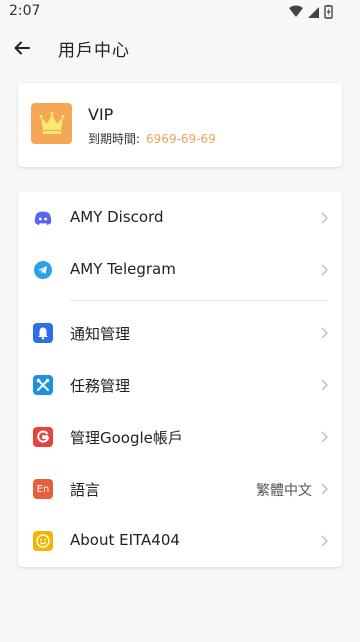 This screenshot has width=360, height=642. I want to click on language-value: 繁體中文, so click(284, 491).